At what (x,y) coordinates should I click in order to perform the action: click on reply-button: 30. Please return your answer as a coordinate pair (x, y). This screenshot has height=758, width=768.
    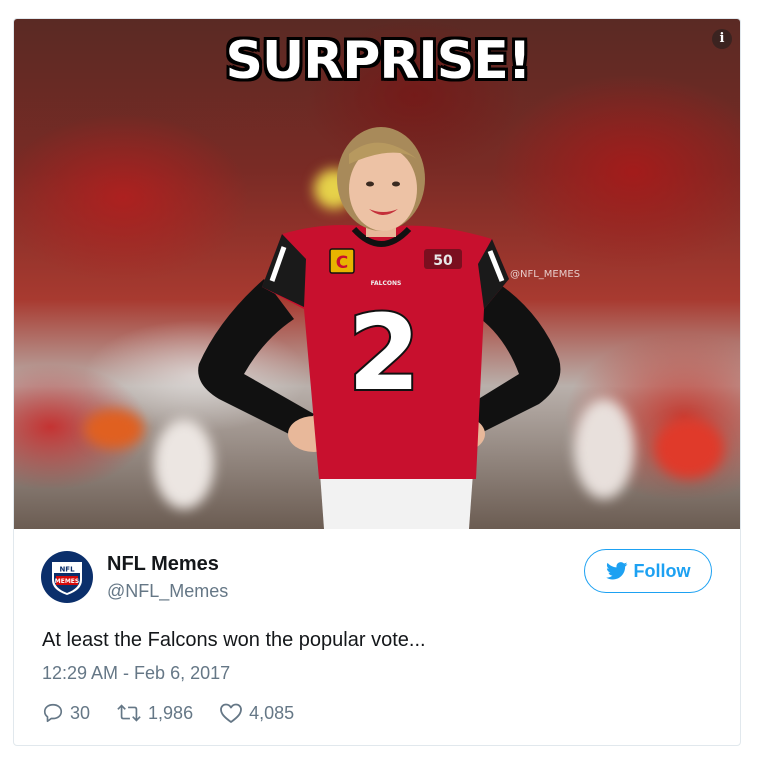
    Looking at the image, I should click on (66, 713).